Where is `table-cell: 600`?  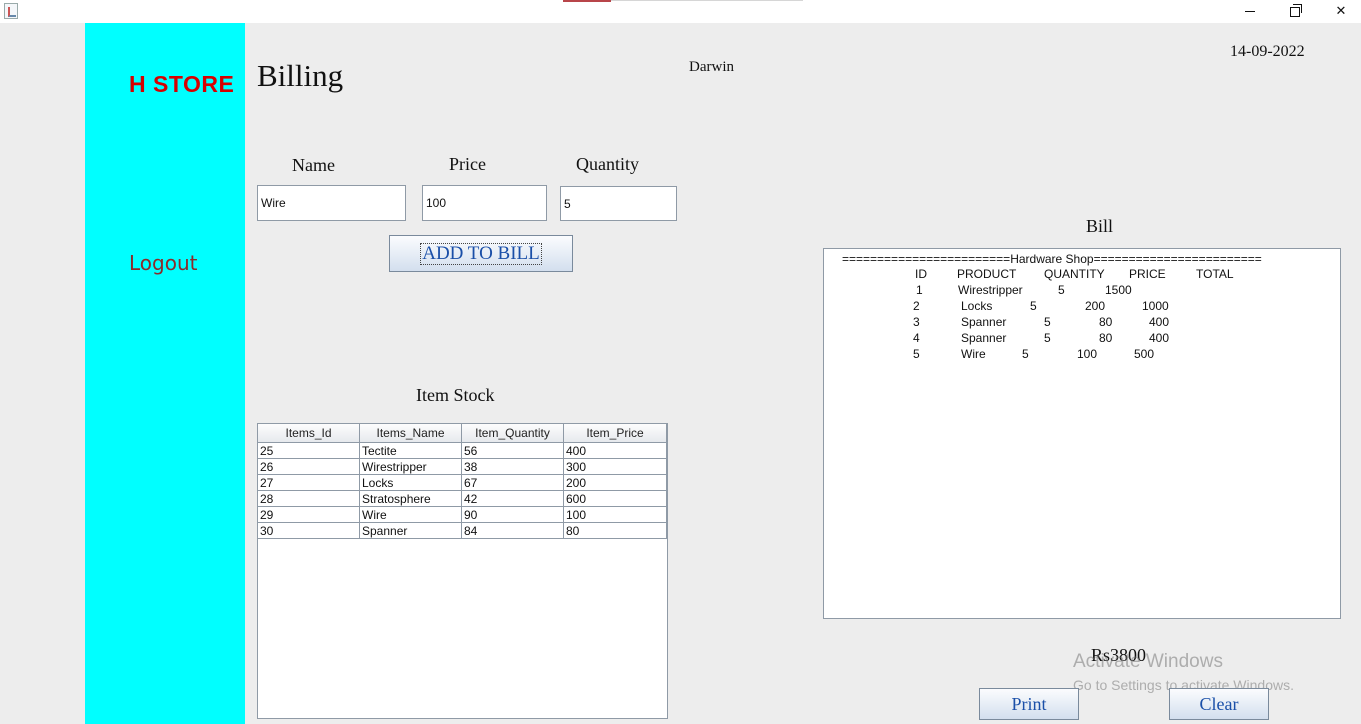
table-cell: 600 is located at coordinates (615, 499).